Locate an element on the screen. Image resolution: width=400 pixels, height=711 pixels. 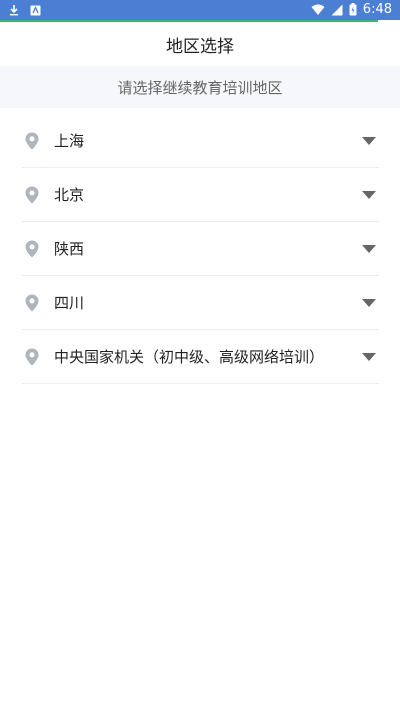
region-item-beijing: 北京 is located at coordinates (200, 195).